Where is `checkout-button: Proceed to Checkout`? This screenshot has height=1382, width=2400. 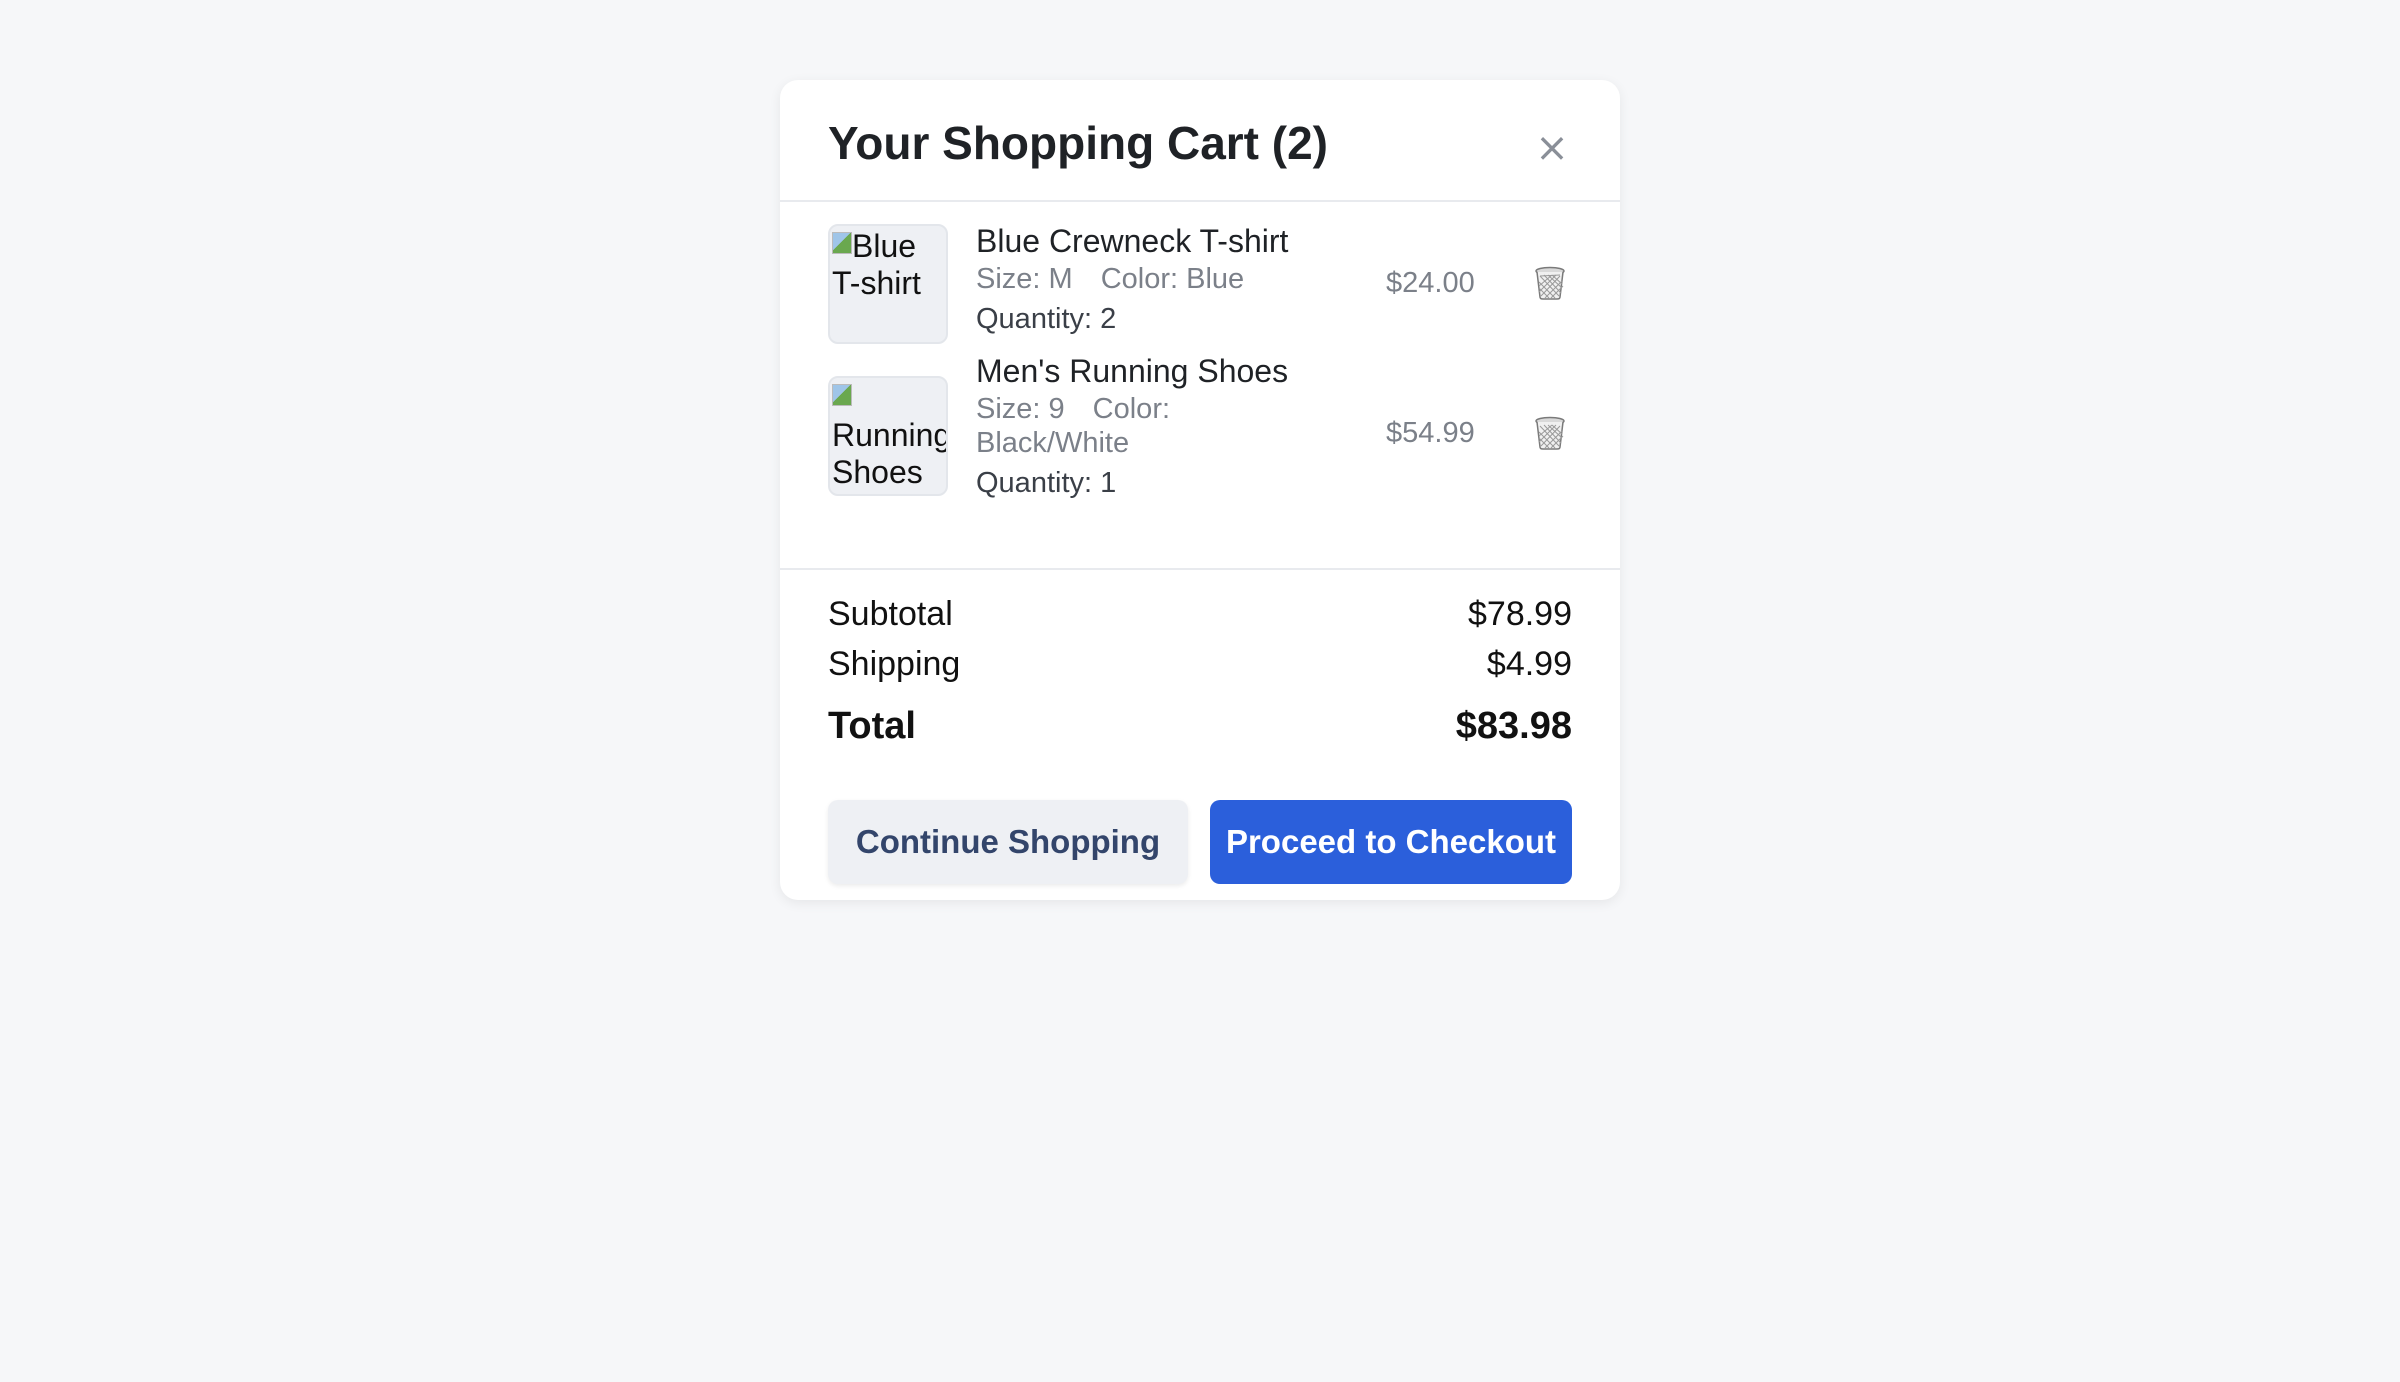
checkout-button: Proceed to Checkout is located at coordinates (1391, 842).